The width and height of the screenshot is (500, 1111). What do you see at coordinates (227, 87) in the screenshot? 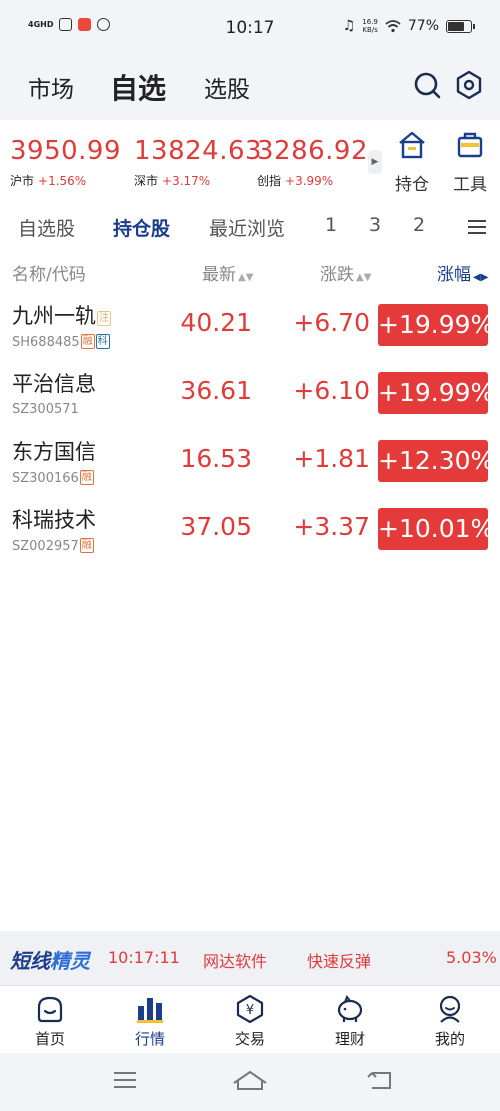
I see `tab-stock-picker: 选股` at bounding box center [227, 87].